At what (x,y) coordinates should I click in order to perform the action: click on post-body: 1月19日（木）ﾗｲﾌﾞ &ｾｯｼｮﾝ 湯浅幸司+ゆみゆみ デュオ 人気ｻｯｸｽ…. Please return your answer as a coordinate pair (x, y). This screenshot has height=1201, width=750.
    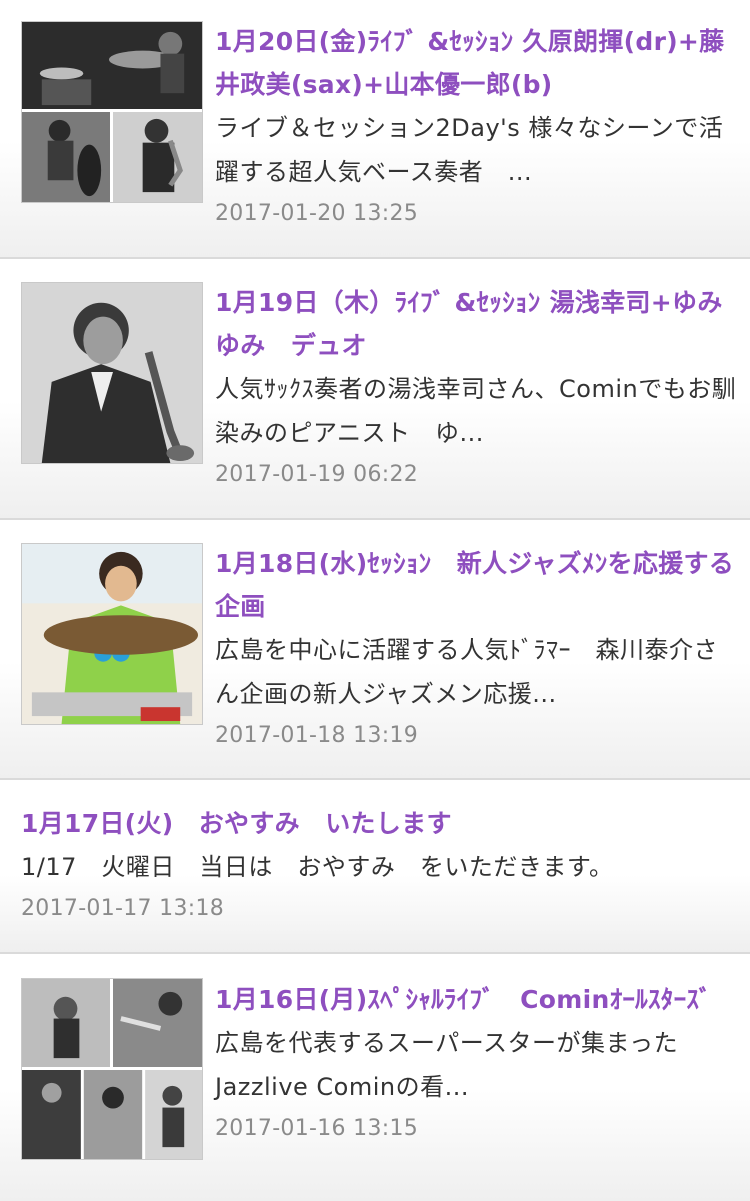
    Looking at the image, I should click on (477, 388).